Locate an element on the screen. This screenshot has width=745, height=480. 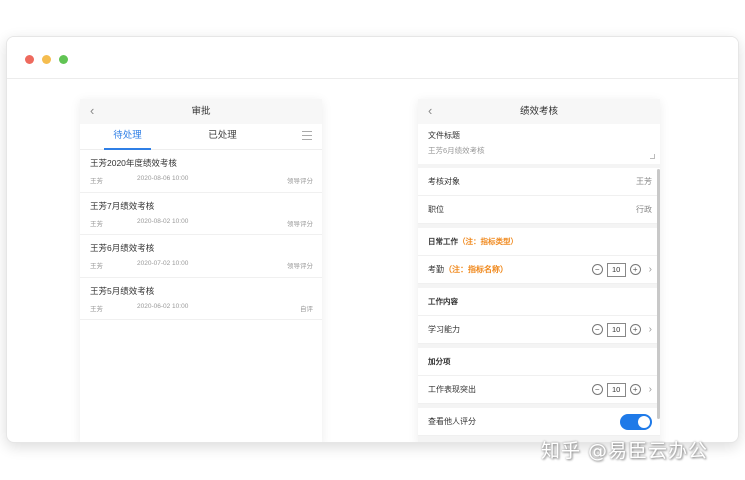
position-label: 职位 is located at coordinates (436, 209).